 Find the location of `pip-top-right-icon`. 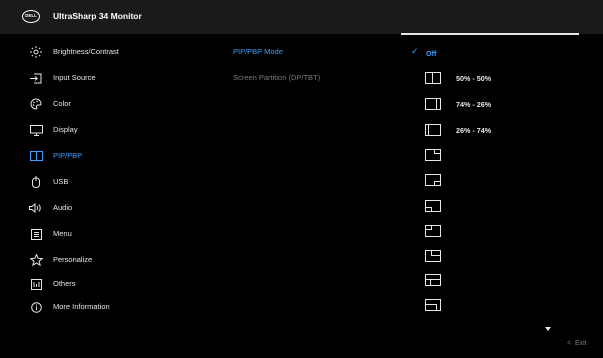

pip-top-right-icon is located at coordinates (433, 155).